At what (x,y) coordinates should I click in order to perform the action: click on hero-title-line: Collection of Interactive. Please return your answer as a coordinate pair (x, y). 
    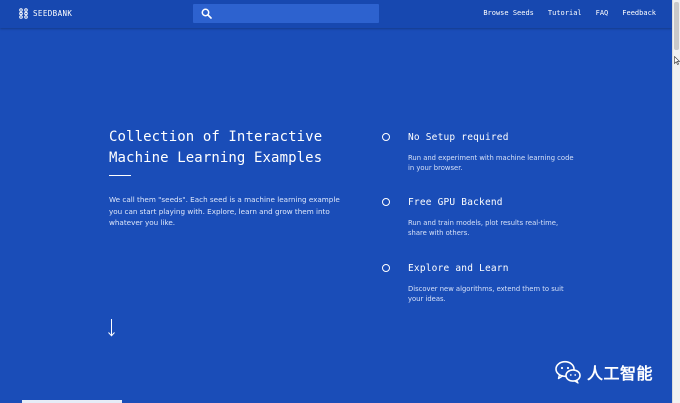
    Looking at the image, I should click on (216, 137).